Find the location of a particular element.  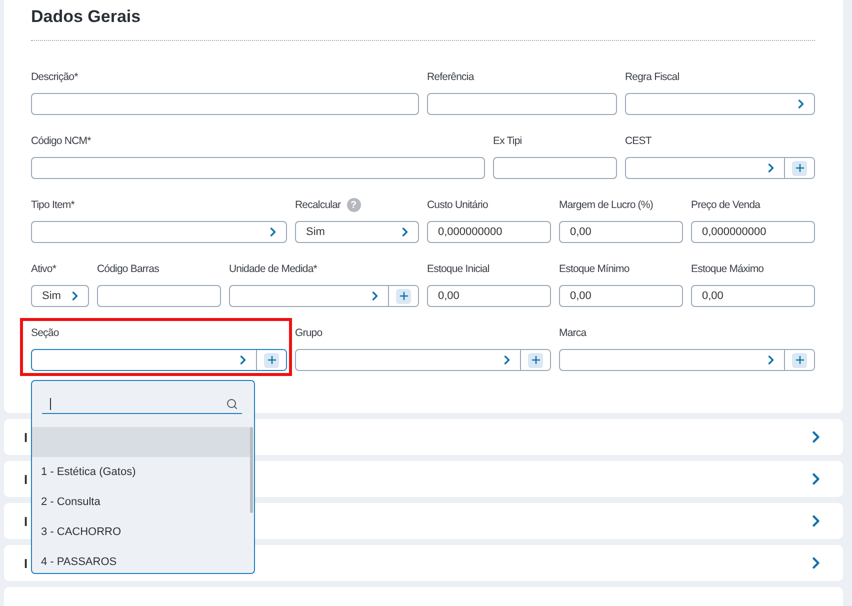

field-label: Estoque Inicial is located at coordinates (458, 269).